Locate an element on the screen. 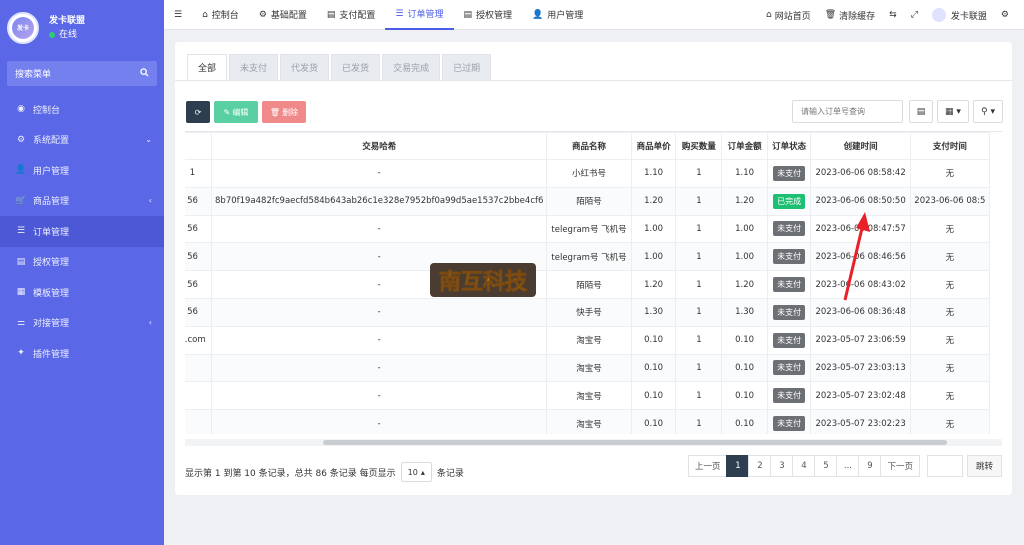  list-icon: ☰ is located at coordinates (21, 231).